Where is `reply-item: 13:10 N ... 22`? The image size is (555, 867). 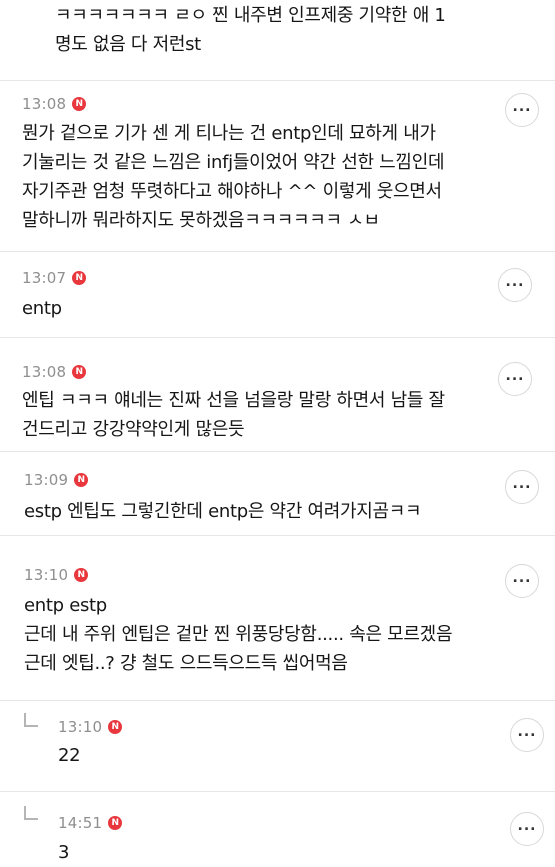
reply-item: 13:10 N ... 22 is located at coordinates (277, 746).